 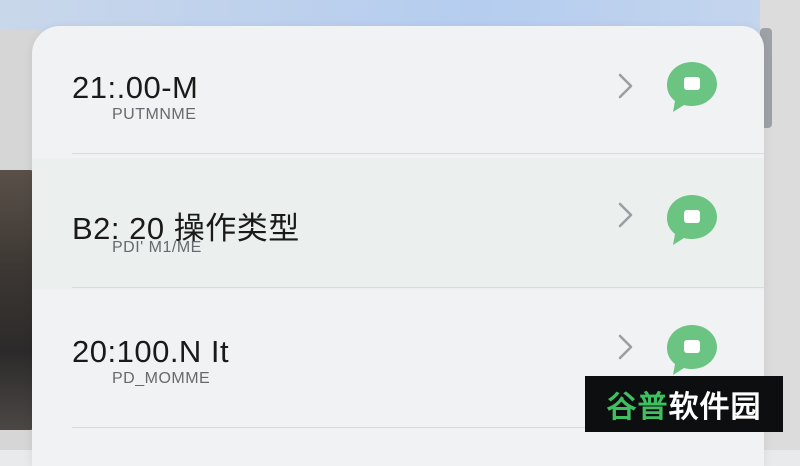 I want to click on watermark-text-brand: 谷普, so click(x=637, y=407).